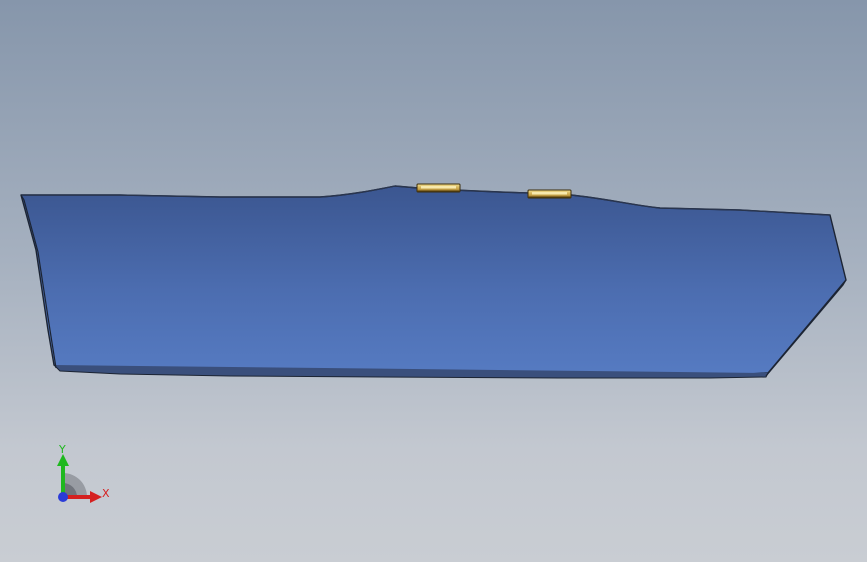 The width and height of the screenshot is (867, 562). What do you see at coordinates (438, 188) in the screenshot?
I see `mounting-tab-left` at bounding box center [438, 188].